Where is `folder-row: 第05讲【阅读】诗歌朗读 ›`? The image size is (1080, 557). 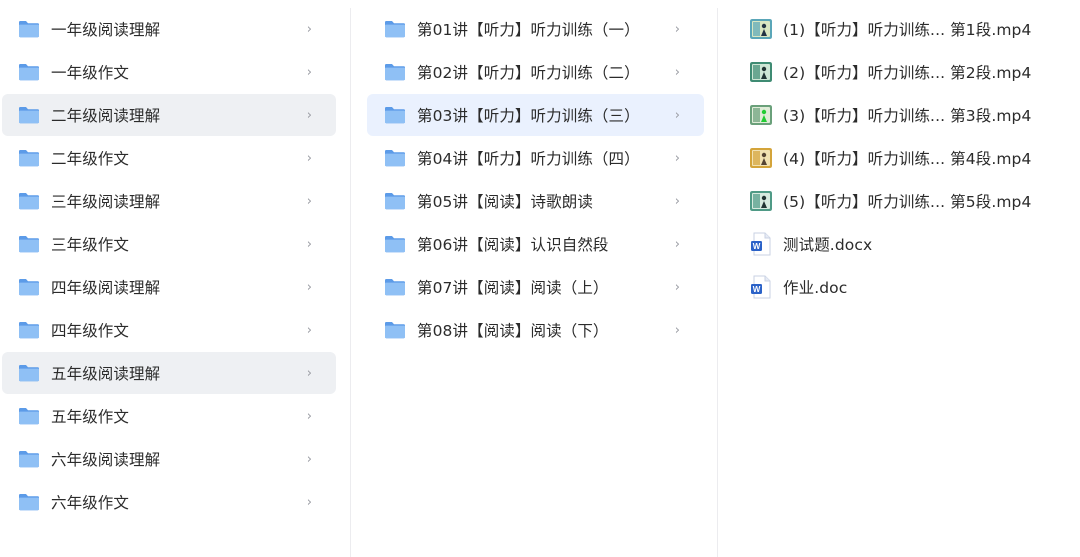 folder-row: 第05讲【阅读】诗歌朗读 › is located at coordinates (535, 201).